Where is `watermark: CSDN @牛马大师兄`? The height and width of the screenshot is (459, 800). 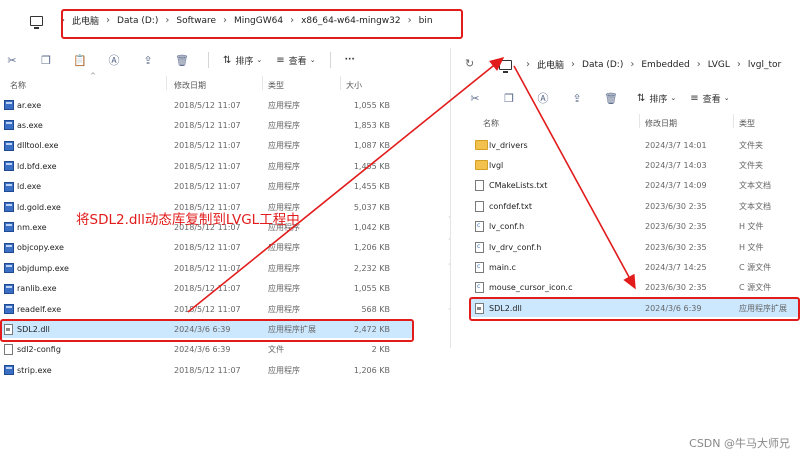
watermark: CSDN @牛马大师兄 is located at coordinates (739, 443).